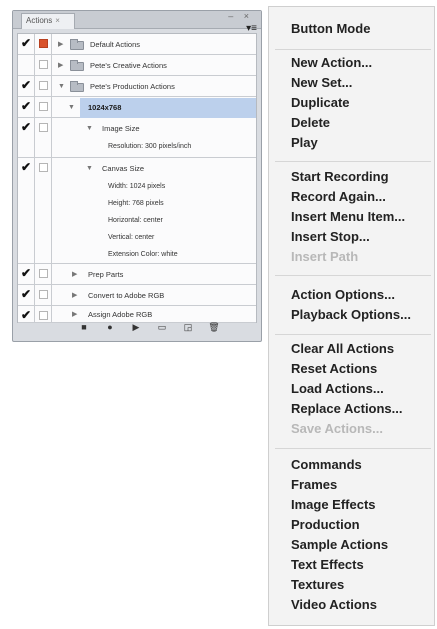 This screenshot has height=629, width=437. What do you see at coordinates (126, 295) in the screenshot?
I see `action-label: Convert to Adobe RGB` at bounding box center [126, 295].